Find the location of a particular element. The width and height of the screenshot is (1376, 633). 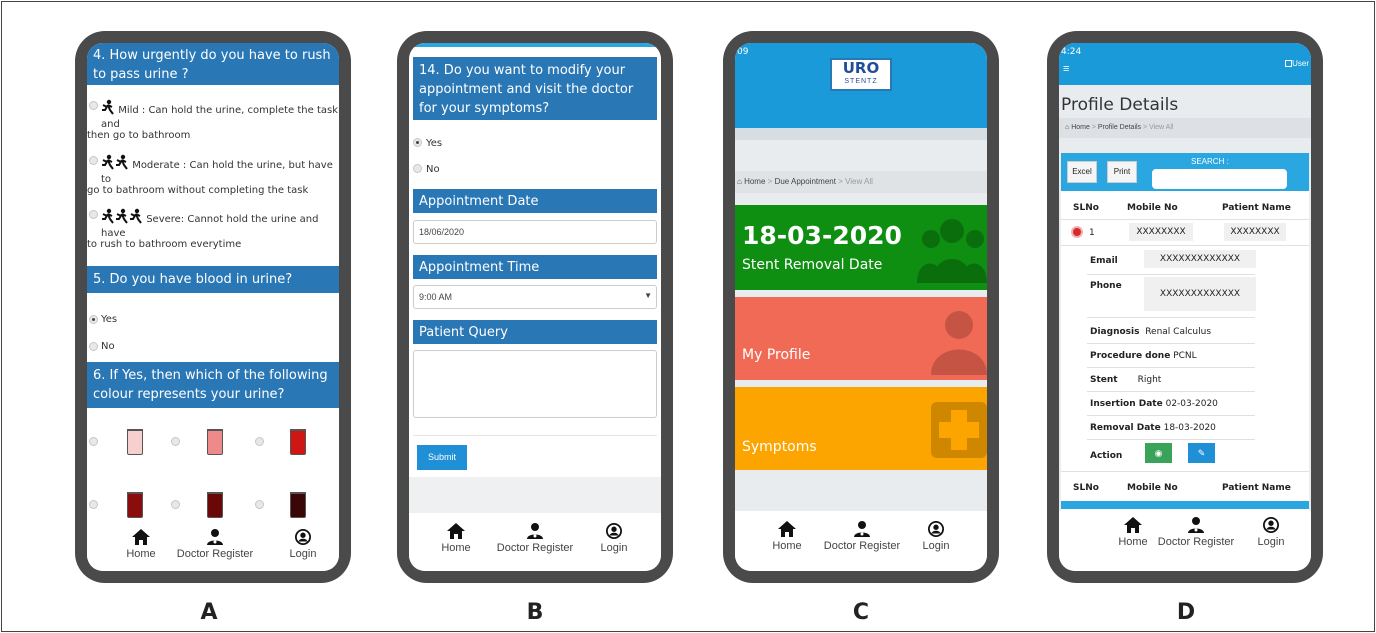

panel-label-a: A is located at coordinates (209, 612).